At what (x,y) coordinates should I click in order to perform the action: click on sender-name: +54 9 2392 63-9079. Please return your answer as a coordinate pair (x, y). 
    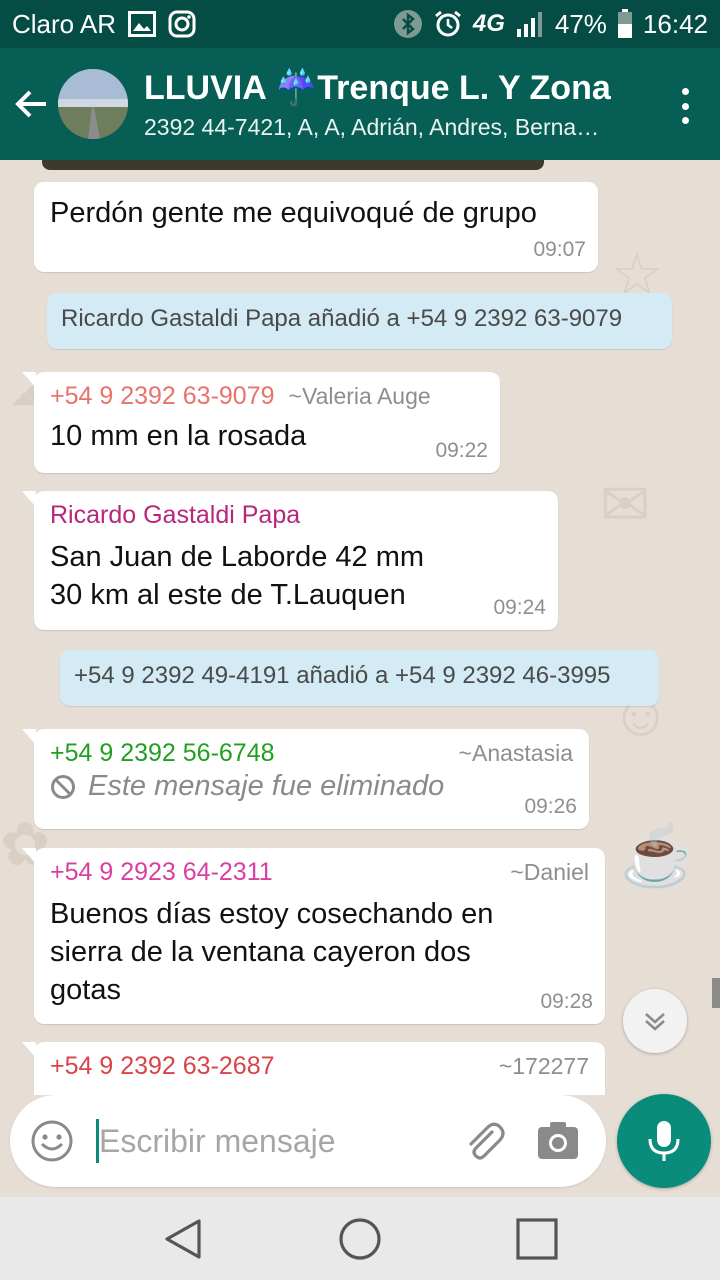
    Looking at the image, I should click on (162, 396).